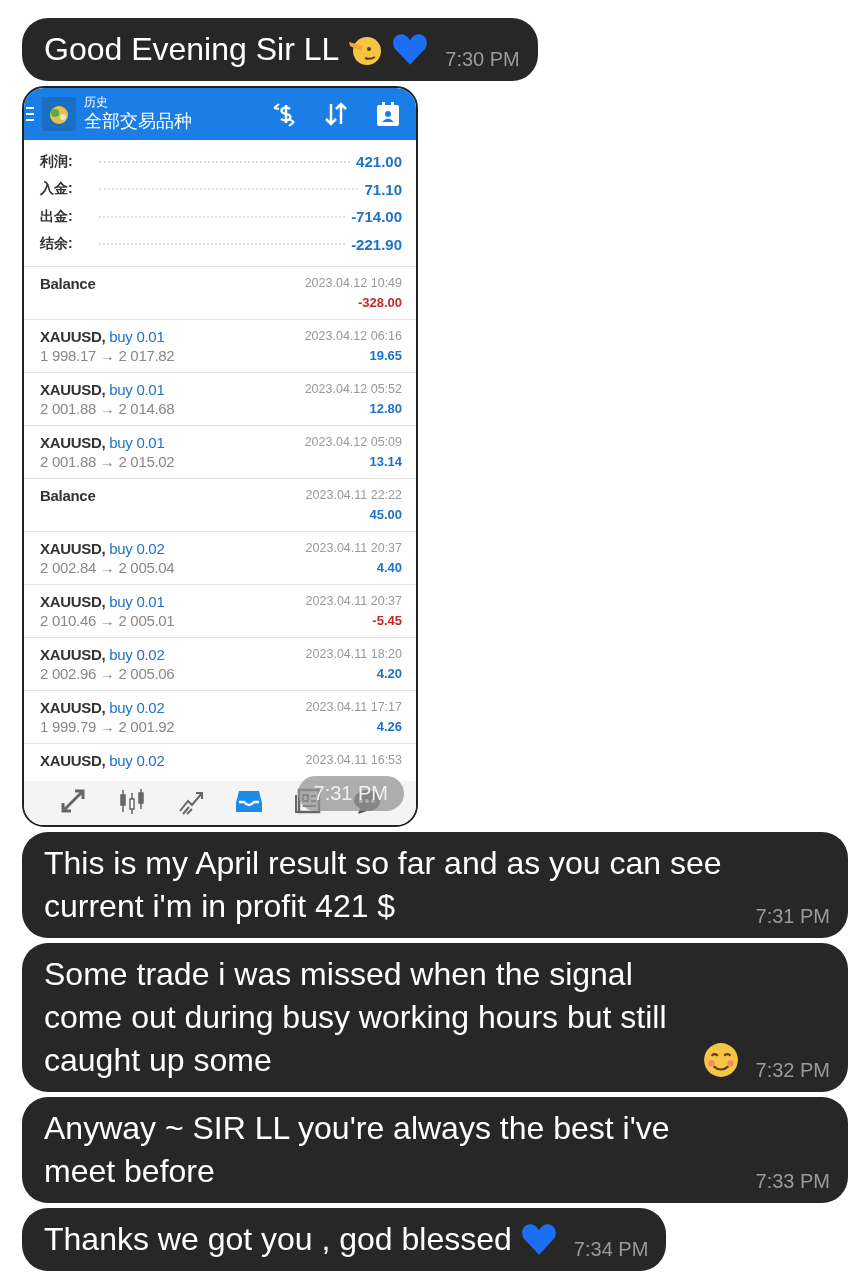 Image resolution: width=851 pixels, height=1280 pixels. What do you see at coordinates (389, 727) in the screenshot?
I see `trade-profit: 4.26` at bounding box center [389, 727].